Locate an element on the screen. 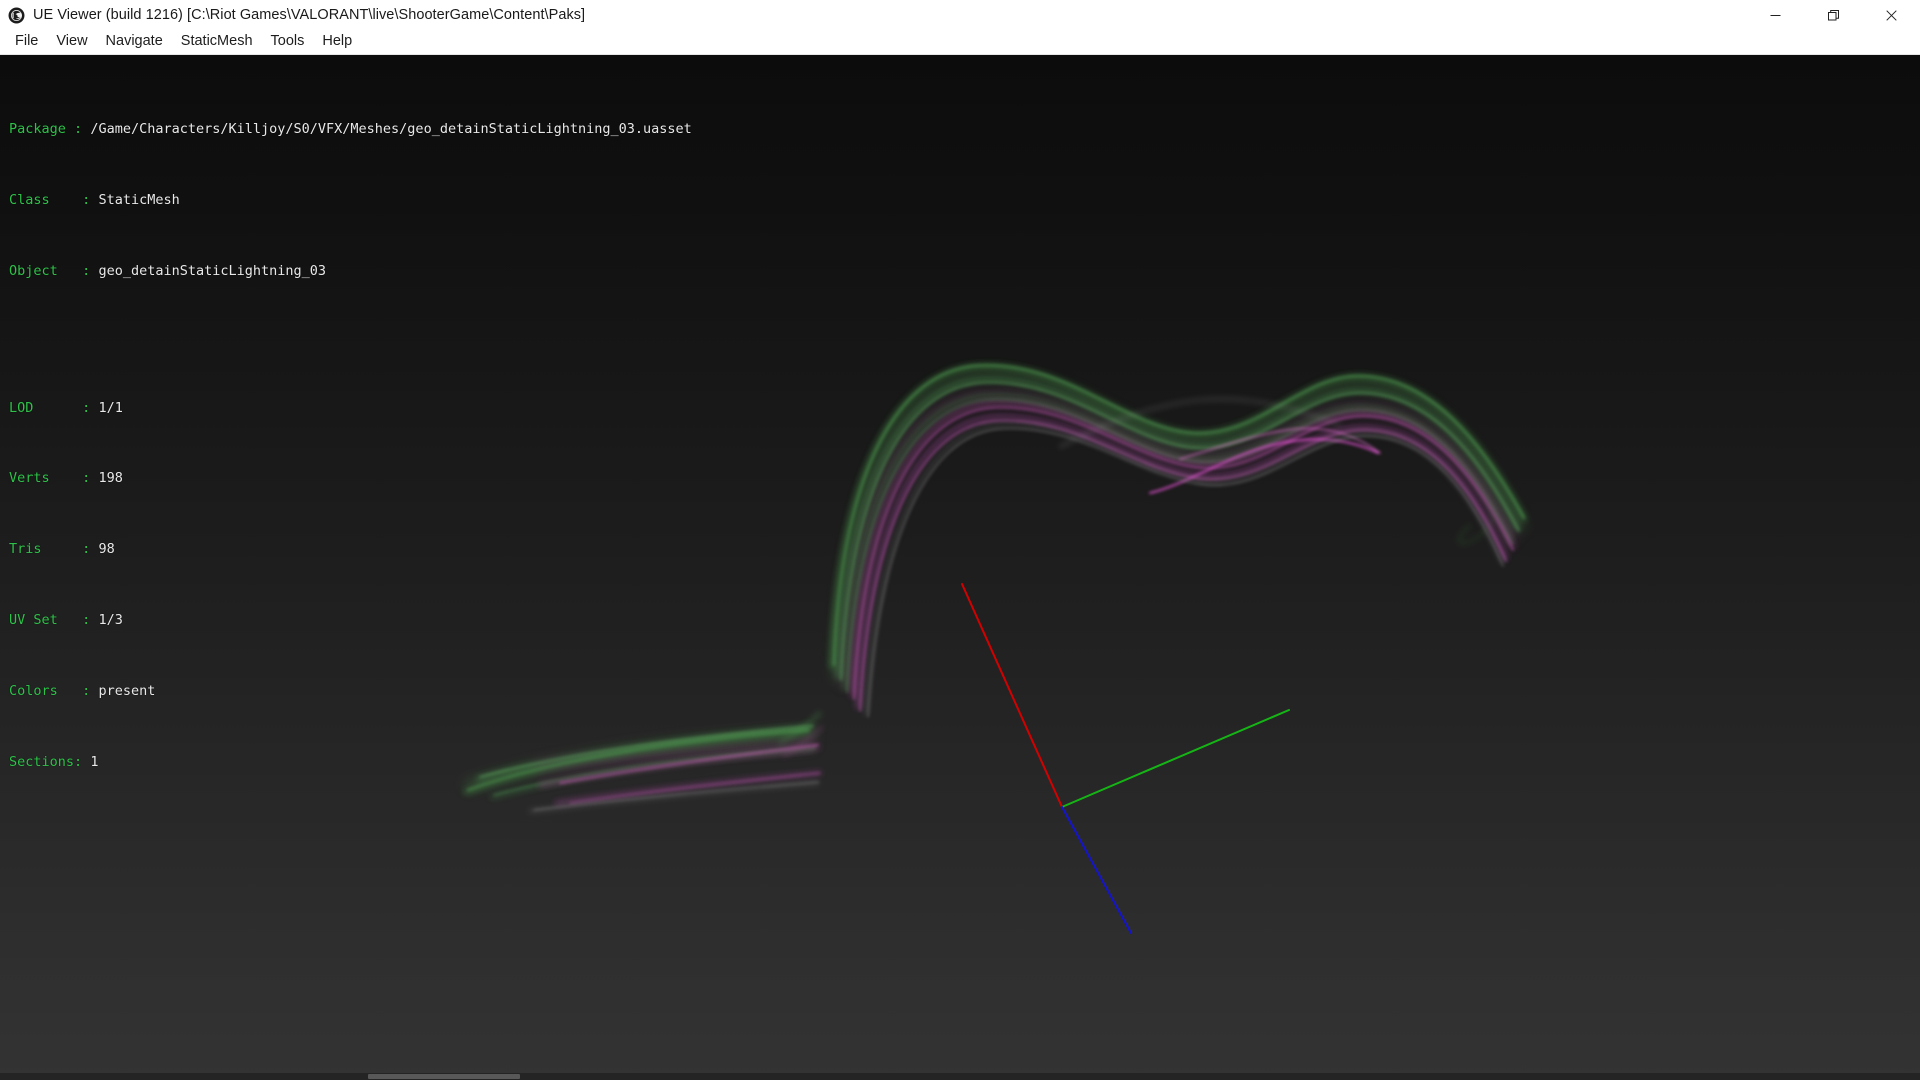 The height and width of the screenshot is (1080, 1920). horizontal-scrollbar-thumb is located at coordinates (444, 1076).